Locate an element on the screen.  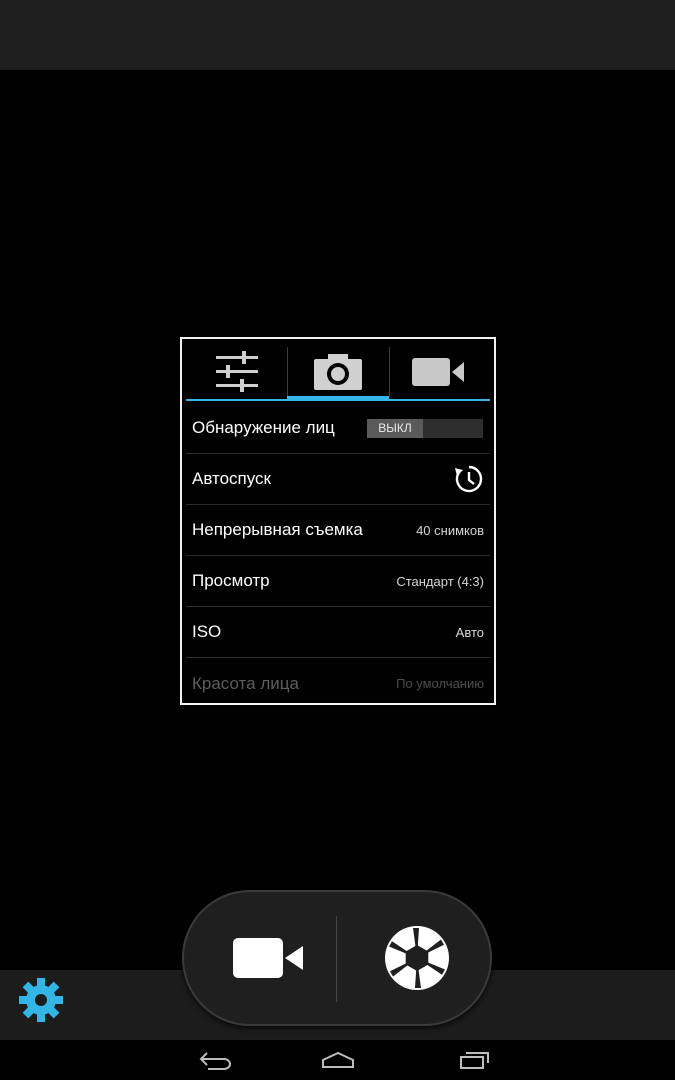
setting-label: ISO is located at coordinates (207, 631).